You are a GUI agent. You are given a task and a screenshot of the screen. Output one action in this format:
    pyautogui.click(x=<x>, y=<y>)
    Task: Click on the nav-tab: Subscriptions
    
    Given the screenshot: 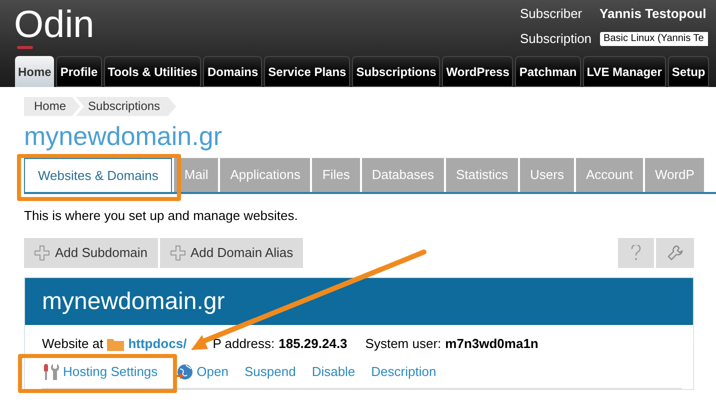 What is the action you would take?
    pyautogui.click(x=396, y=71)
    